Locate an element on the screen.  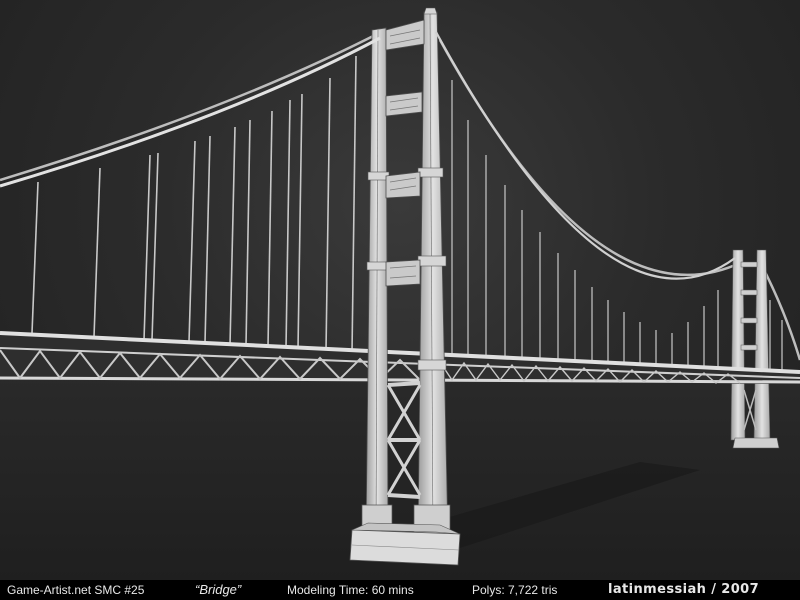
poly-count: Polys: 7,722 tris is located at coordinates (515, 590).